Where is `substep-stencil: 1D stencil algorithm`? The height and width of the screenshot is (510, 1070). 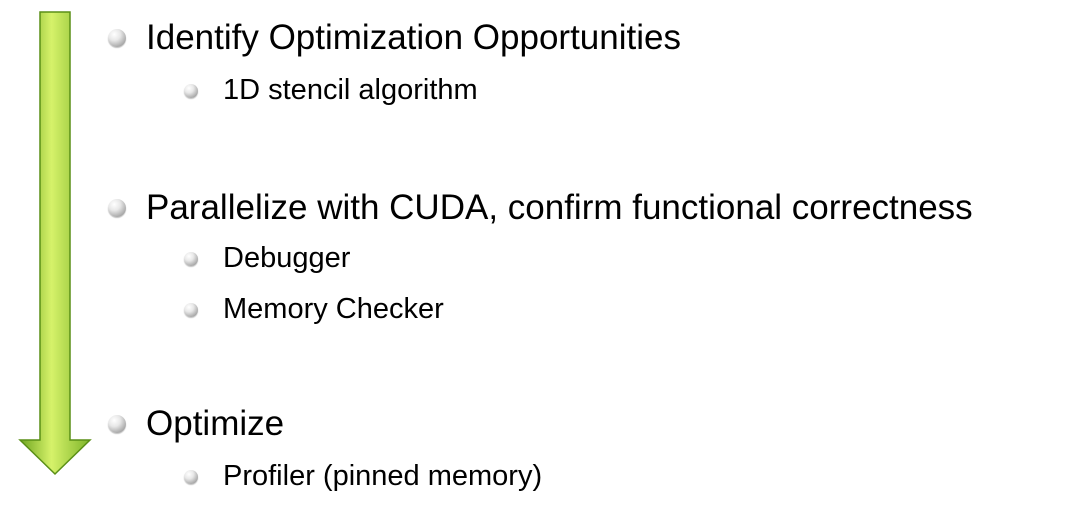
substep-stencil: 1D stencil algorithm is located at coordinates (331, 90).